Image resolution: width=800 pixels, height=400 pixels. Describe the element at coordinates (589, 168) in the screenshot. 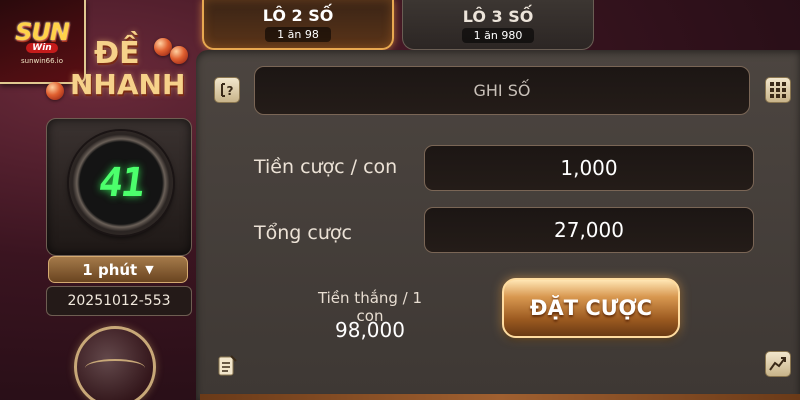

I see `stake-per-number-input: 1,000` at that location.